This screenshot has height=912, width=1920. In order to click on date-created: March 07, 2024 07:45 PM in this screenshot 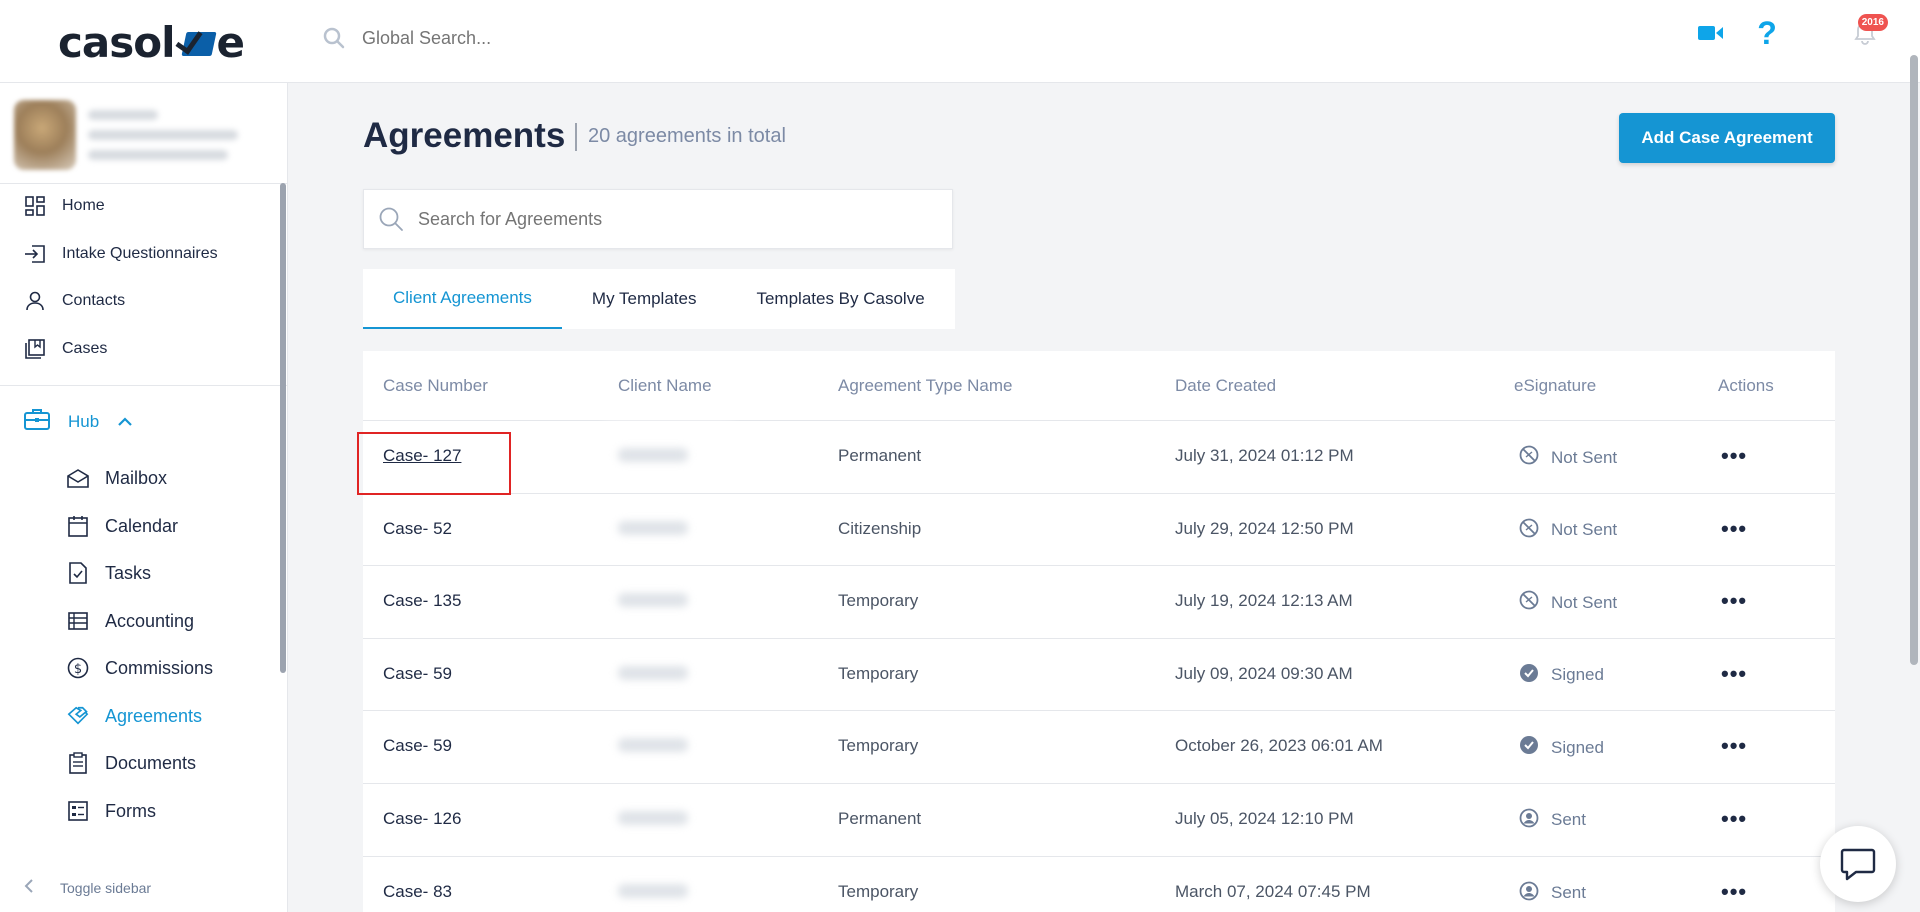, I will do `click(1273, 891)`.